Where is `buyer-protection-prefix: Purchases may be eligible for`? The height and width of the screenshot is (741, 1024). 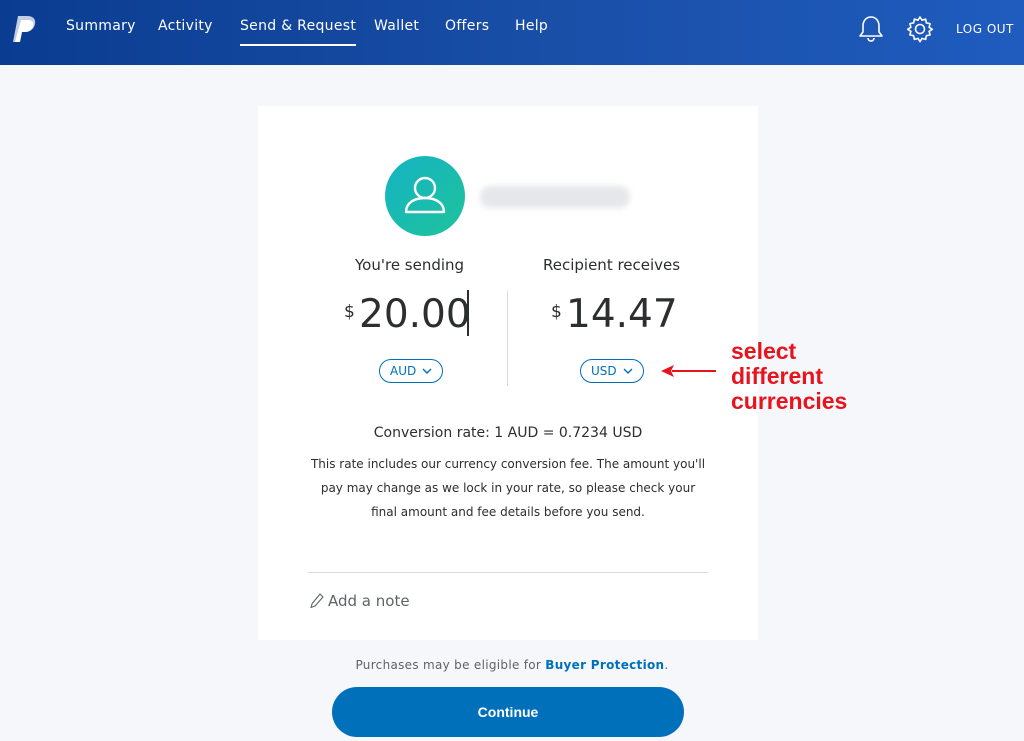
buyer-protection-prefix: Purchases may be eligible for is located at coordinates (450, 665).